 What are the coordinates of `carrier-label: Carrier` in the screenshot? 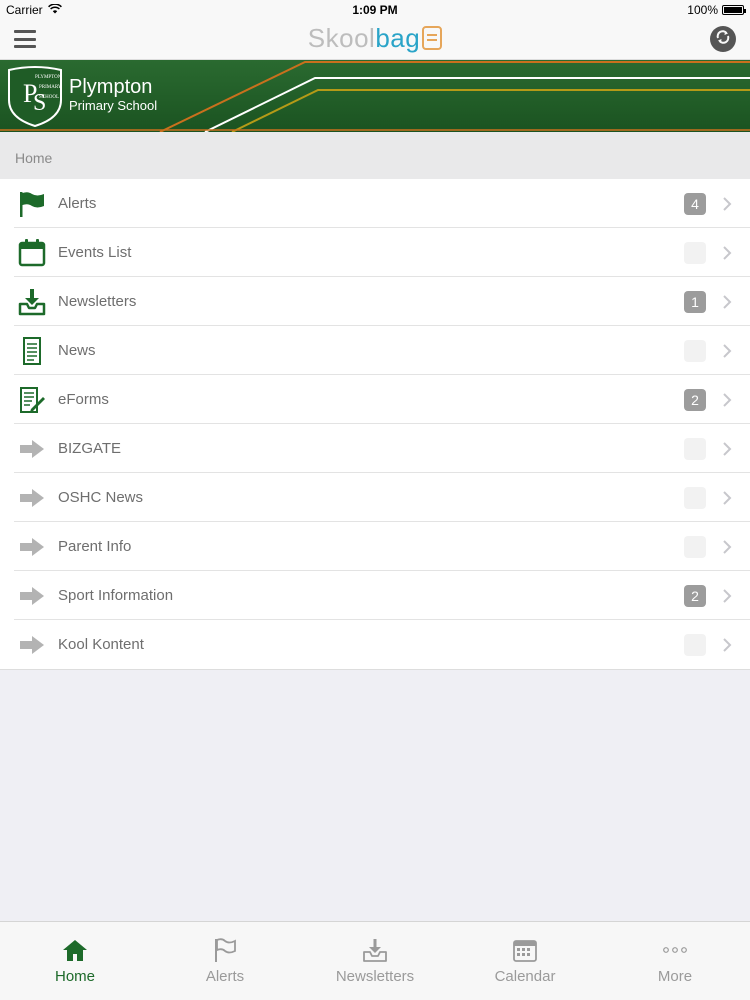 It's located at (24, 10).